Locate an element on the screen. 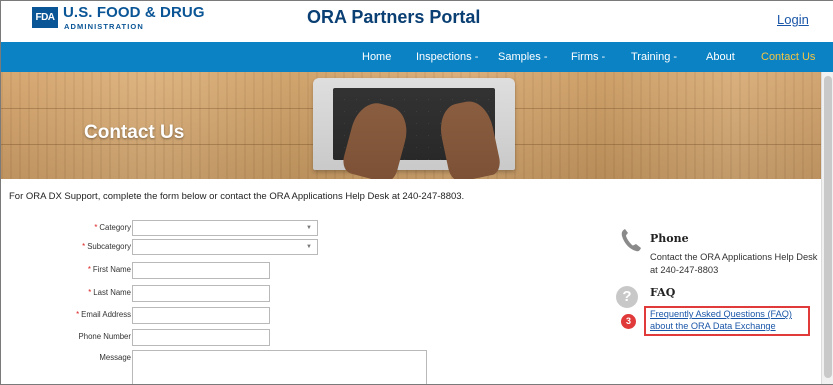 This screenshot has height=385, width=833. first-name-label-text: First Name is located at coordinates (111, 269).